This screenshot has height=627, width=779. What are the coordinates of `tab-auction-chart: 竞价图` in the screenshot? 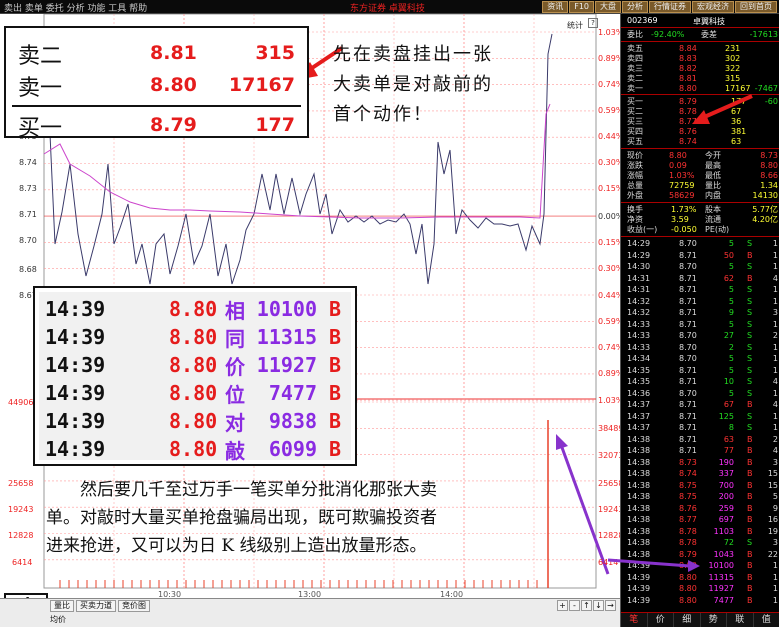 It's located at (134, 606).